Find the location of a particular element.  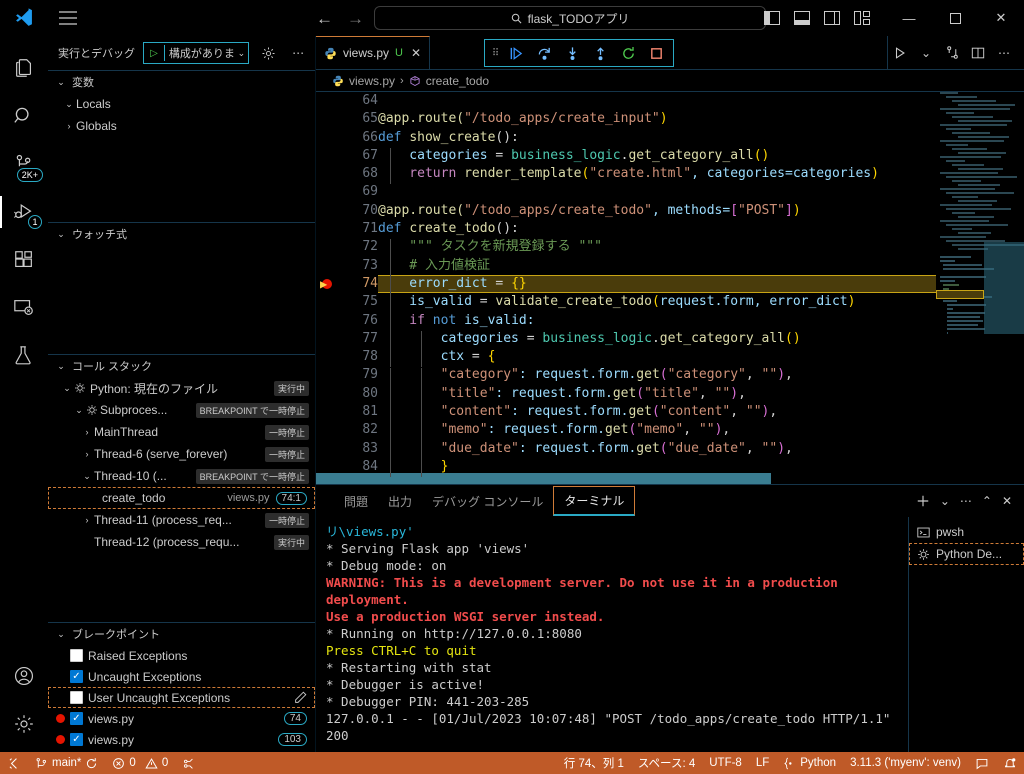

close-button: ✕ is located at coordinates (1001, 18).